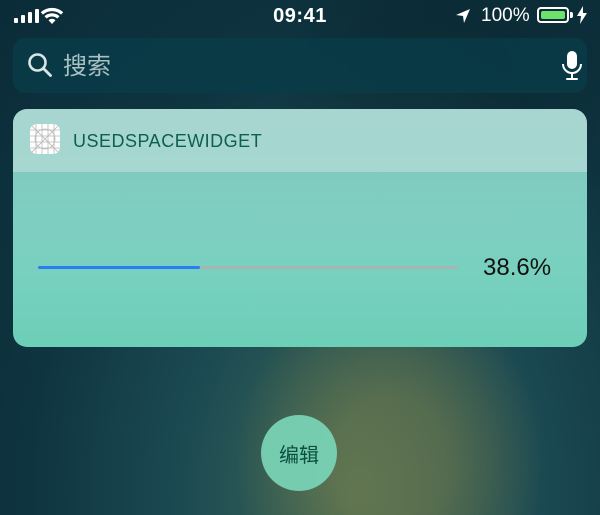 Image resolution: width=600 pixels, height=515 pixels. Describe the element at coordinates (505, 15) in the screenshot. I see `battery-percentage: 100%` at that location.